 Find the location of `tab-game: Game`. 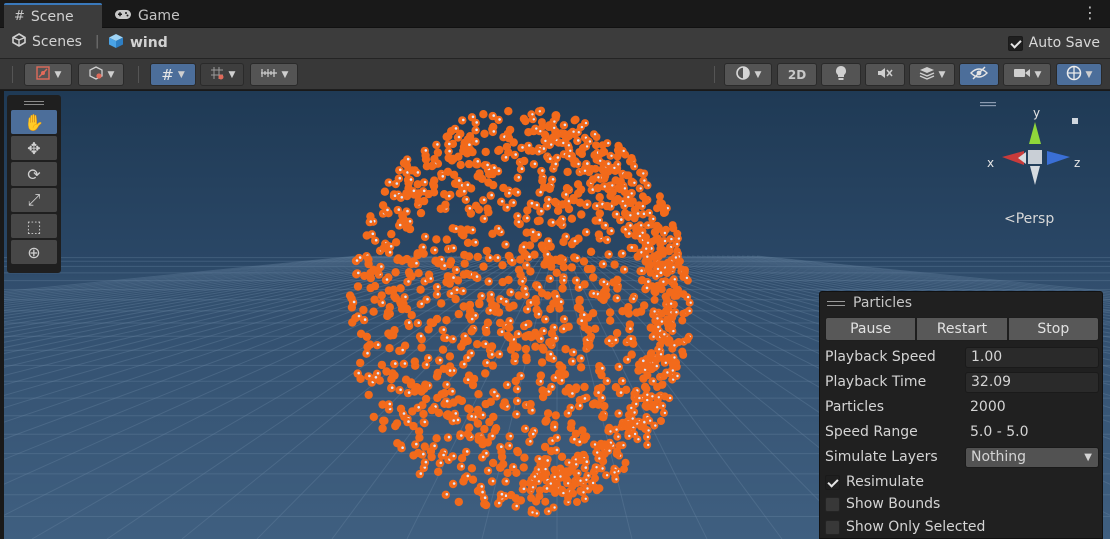

tab-game: Game is located at coordinates (147, 15).